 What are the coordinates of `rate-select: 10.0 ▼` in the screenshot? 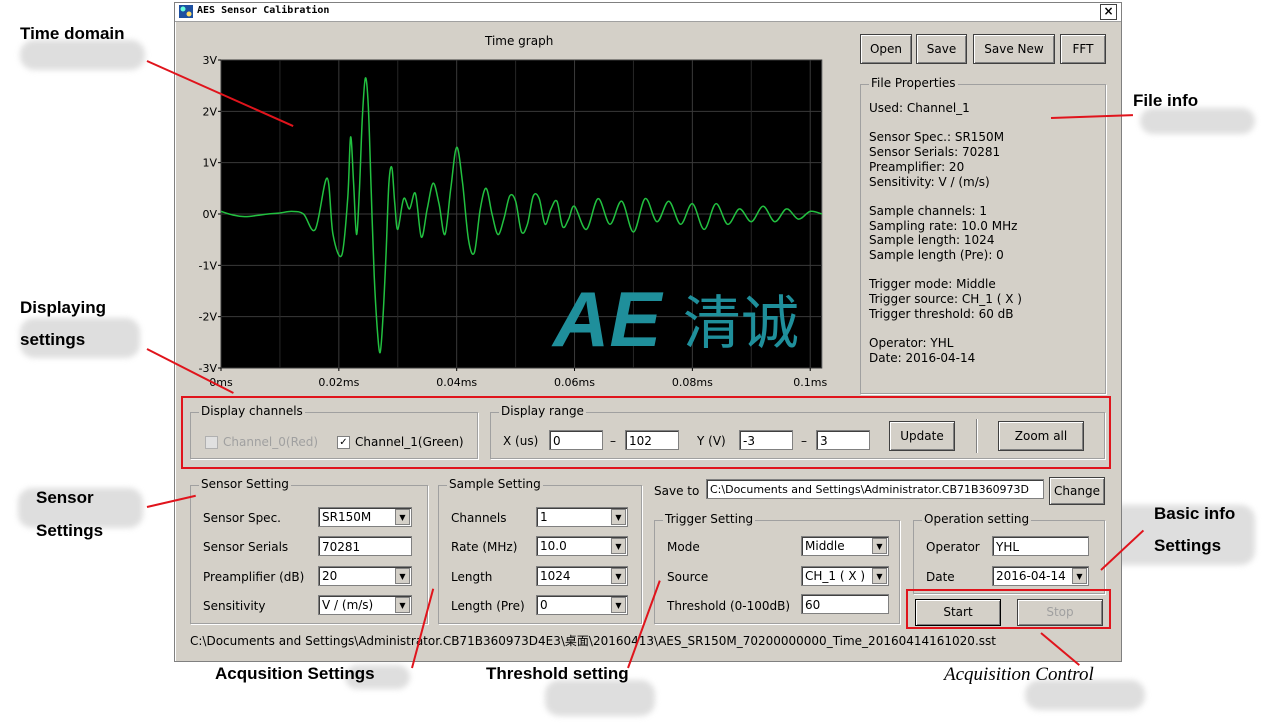 It's located at (582, 546).